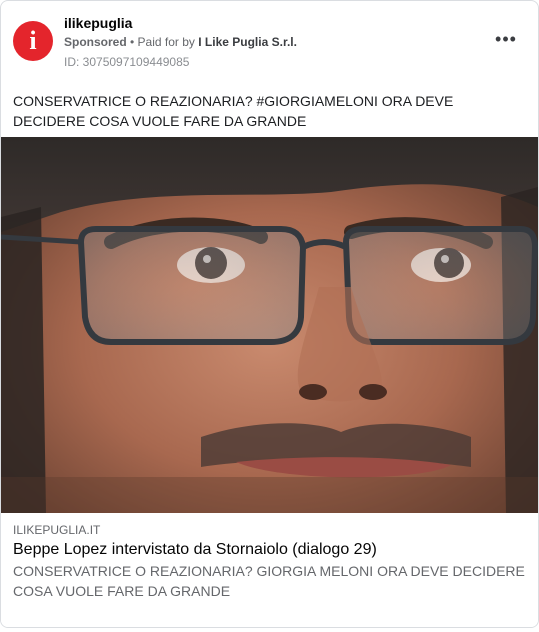 The width and height of the screenshot is (539, 632). What do you see at coordinates (57, 530) in the screenshot?
I see `link-domain: ILIKEPUGLIA.IT` at bounding box center [57, 530].